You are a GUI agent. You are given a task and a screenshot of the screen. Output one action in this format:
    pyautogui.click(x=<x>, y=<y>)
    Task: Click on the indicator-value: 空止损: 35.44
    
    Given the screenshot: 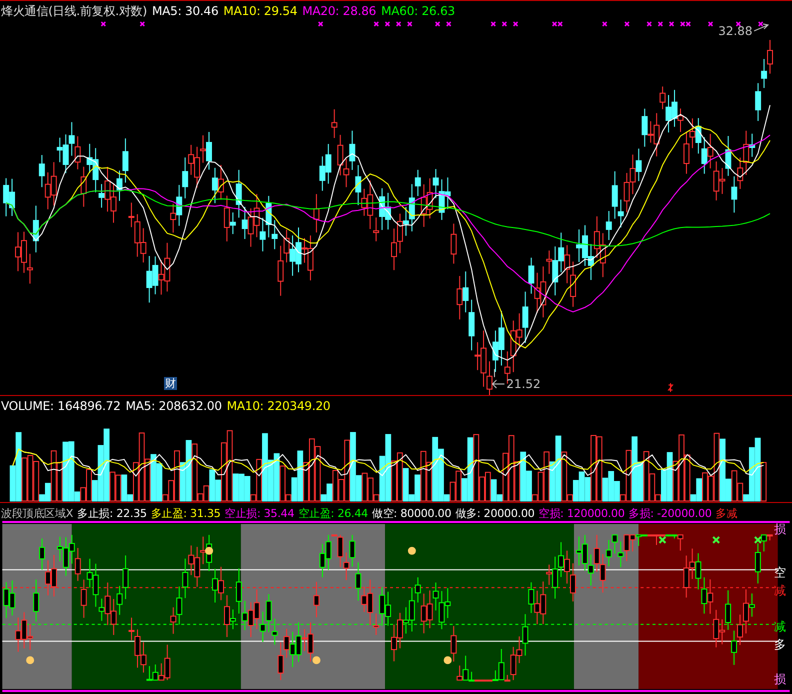 What is the action you would take?
    pyautogui.click(x=259, y=513)
    